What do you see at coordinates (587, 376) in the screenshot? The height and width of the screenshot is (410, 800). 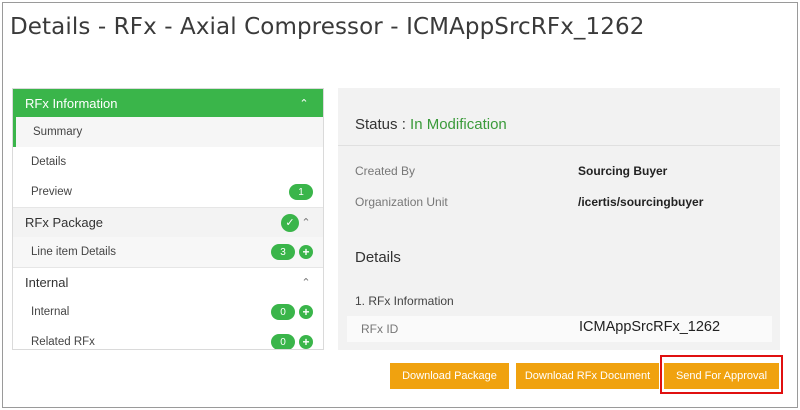 I see `download-rfx-document-button: Download RFx Document` at bounding box center [587, 376].